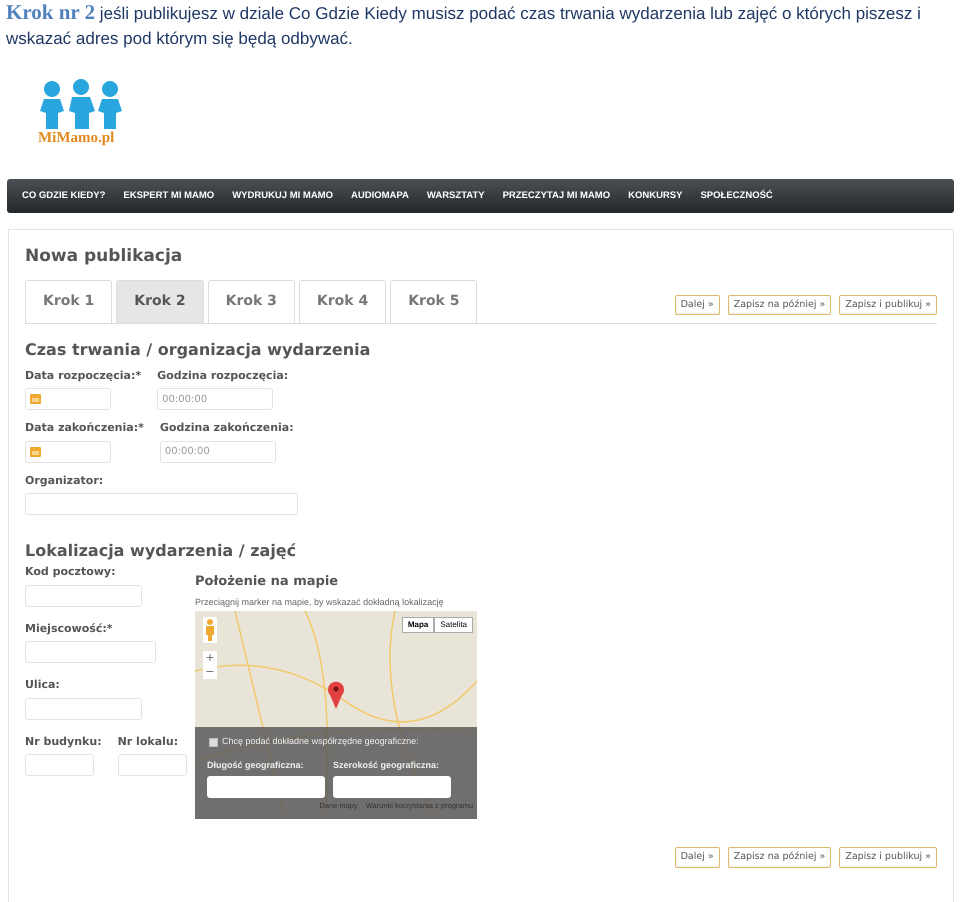  What do you see at coordinates (64, 196) in the screenshot?
I see `nav-link: CO GDZIE KIEDY?` at bounding box center [64, 196].